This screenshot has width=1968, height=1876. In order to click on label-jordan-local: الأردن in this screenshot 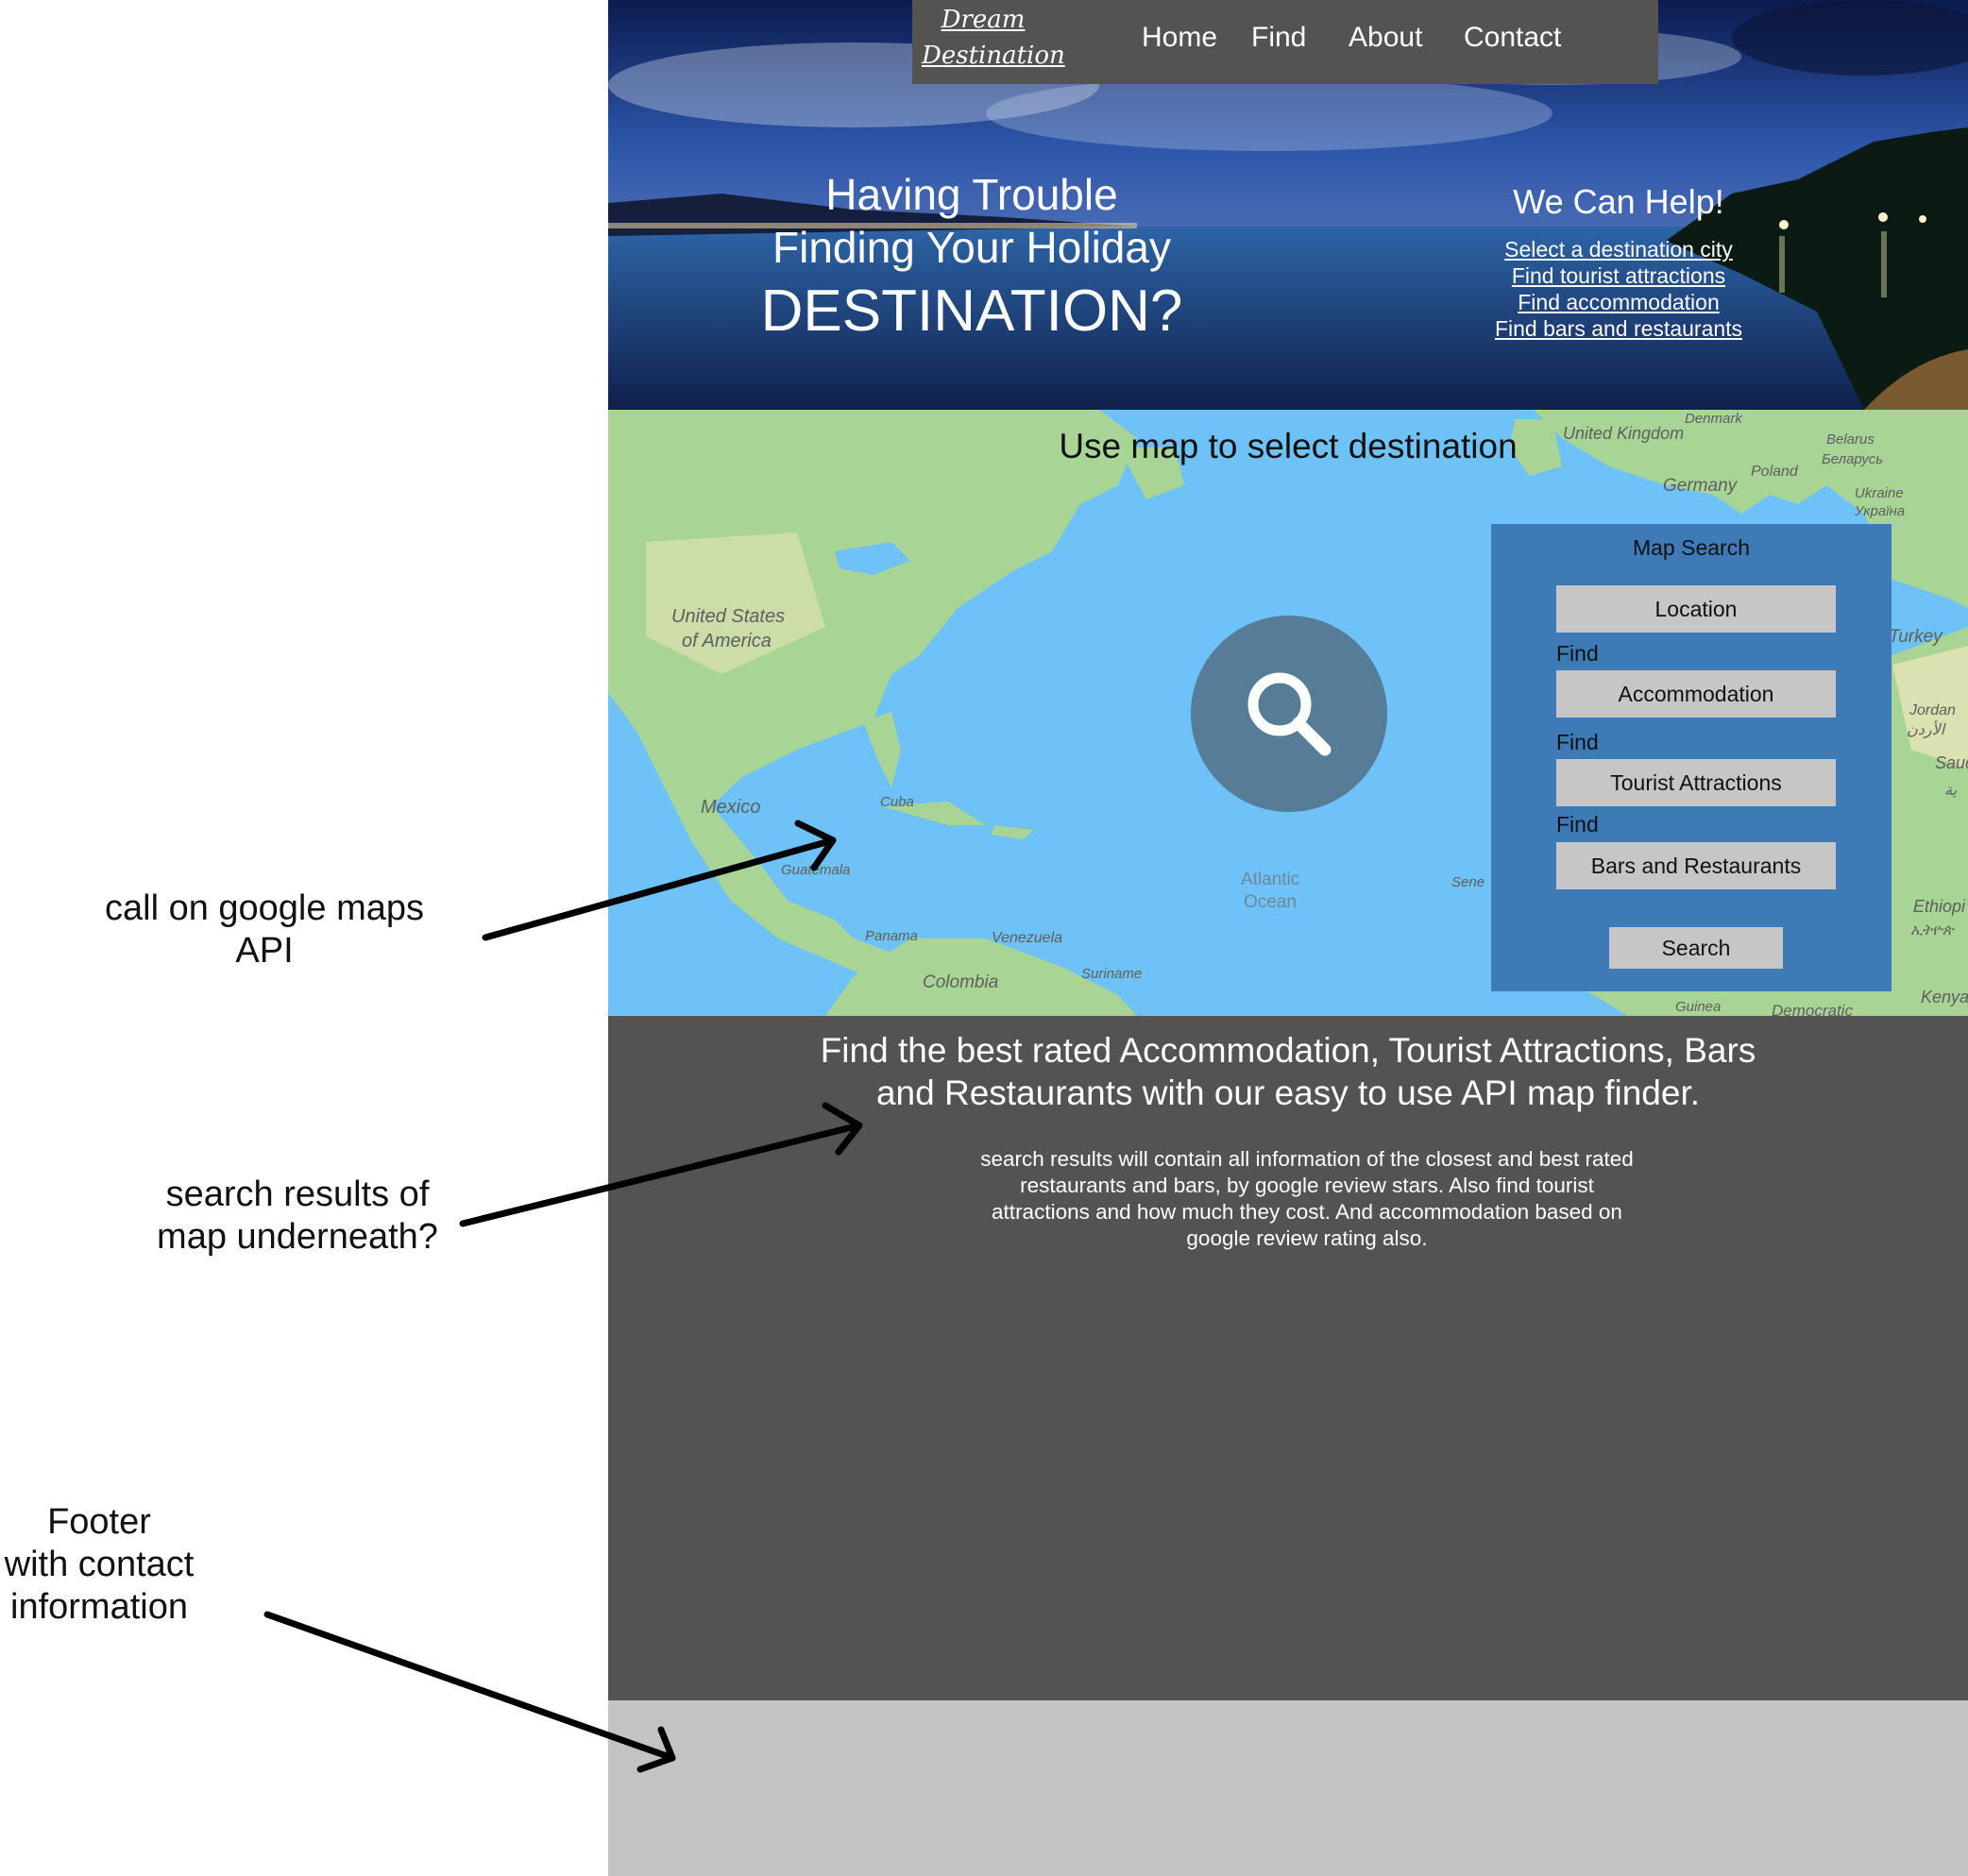, I will do `click(1926, 728)`.